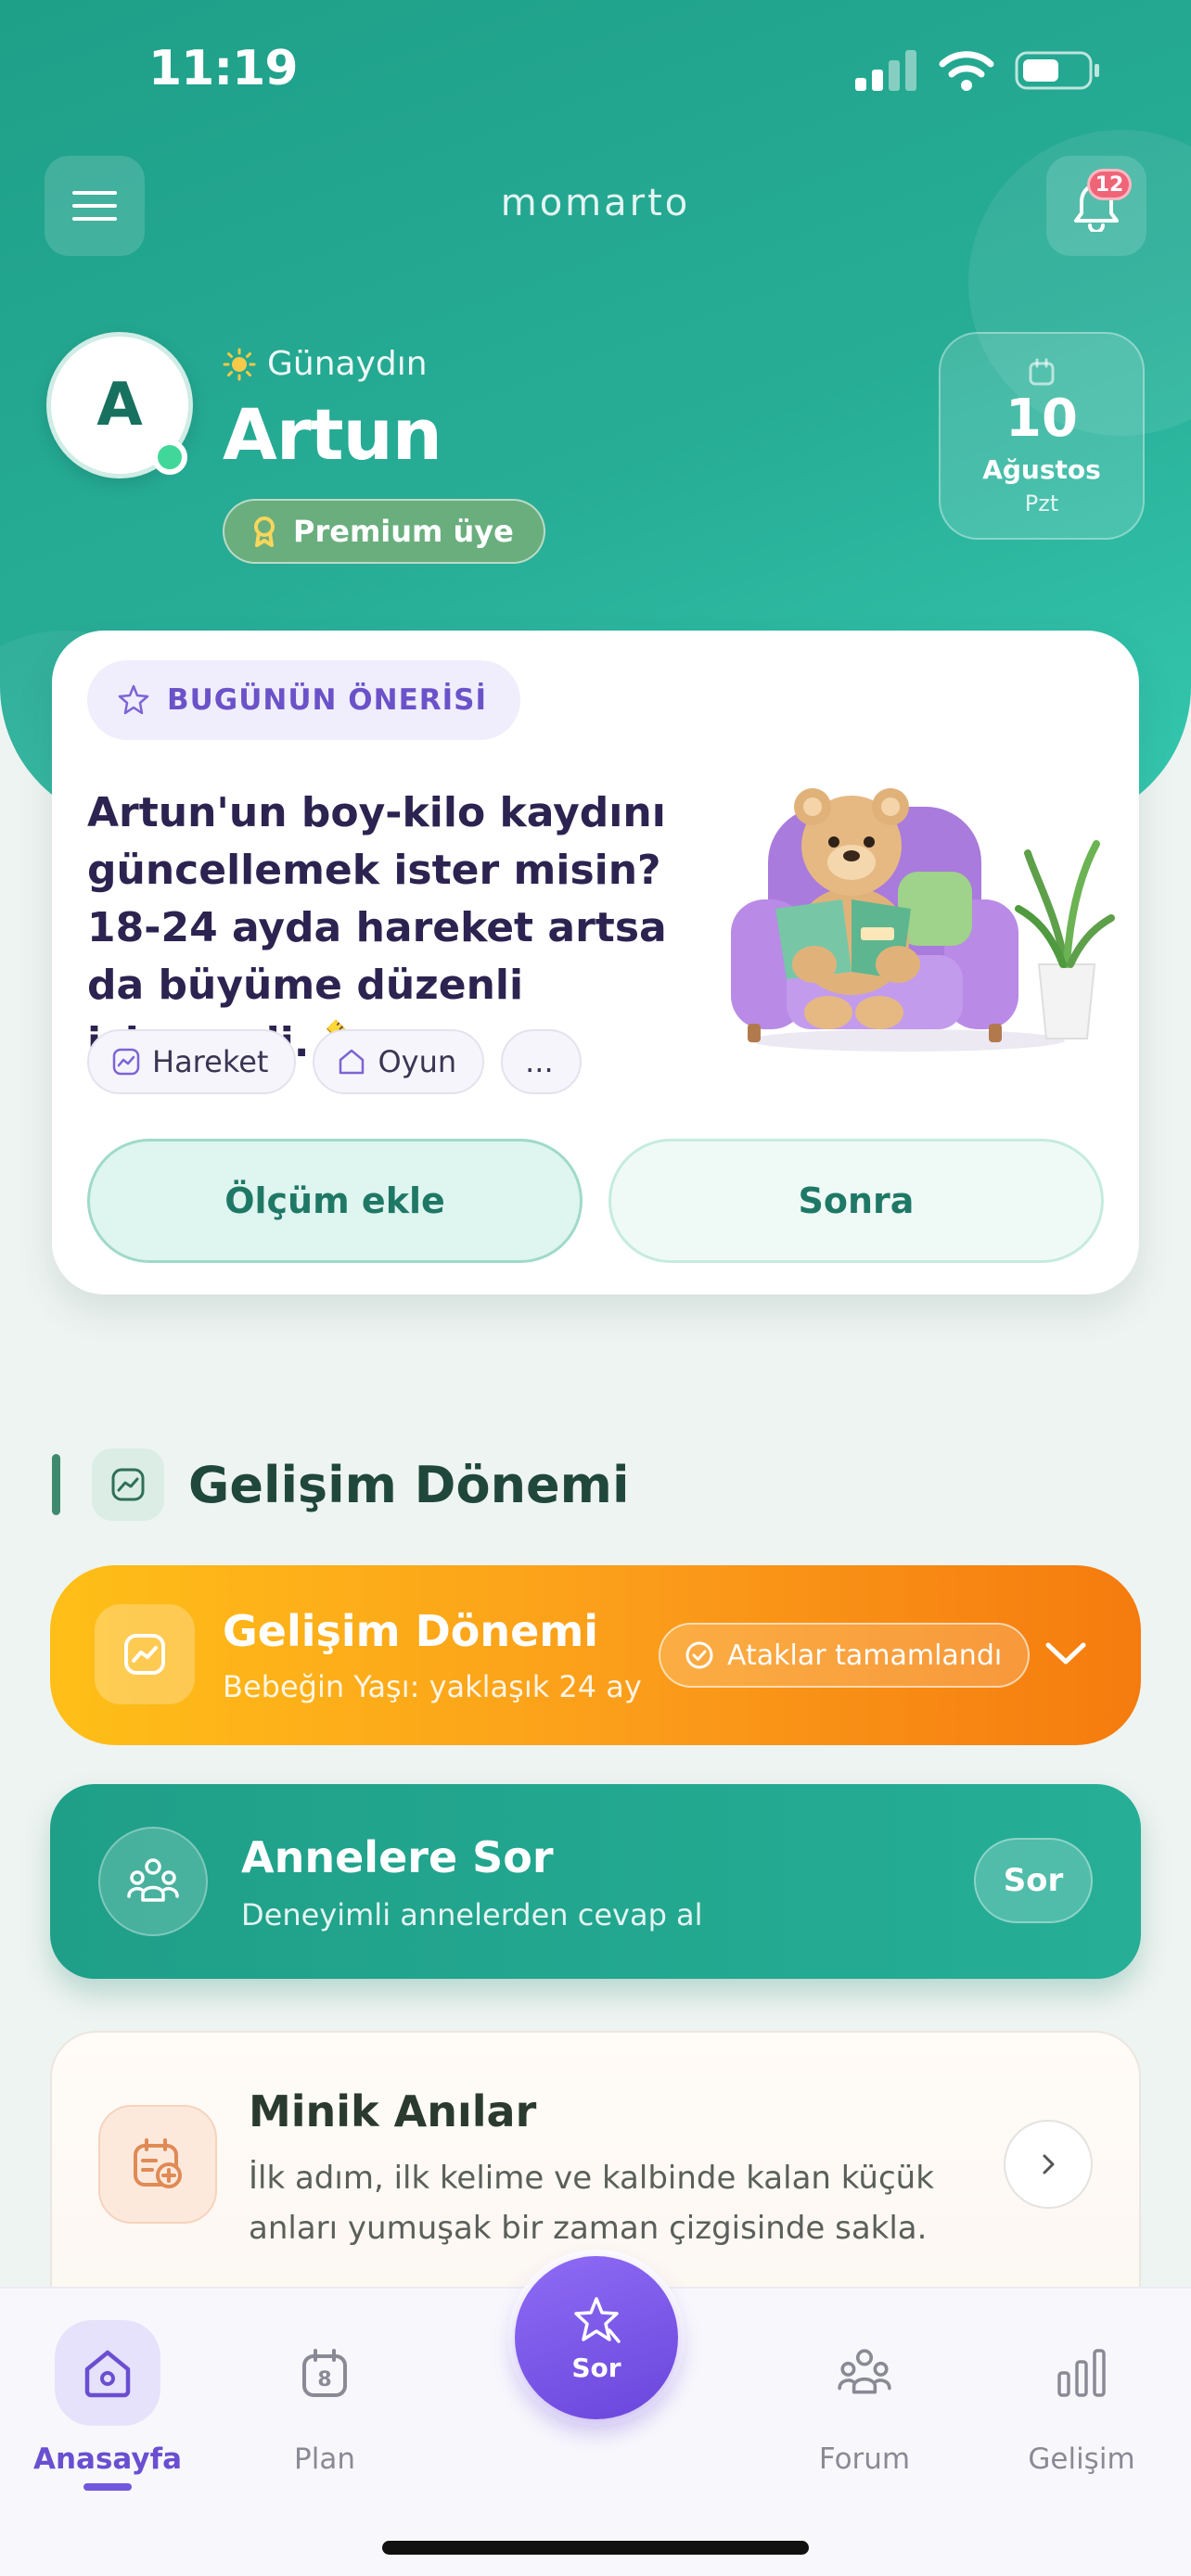 The image size is (1191, 2576). Describe the element at coordinates (1096, 206) in the screenshot. I see `notifications-button: 12` at that location.